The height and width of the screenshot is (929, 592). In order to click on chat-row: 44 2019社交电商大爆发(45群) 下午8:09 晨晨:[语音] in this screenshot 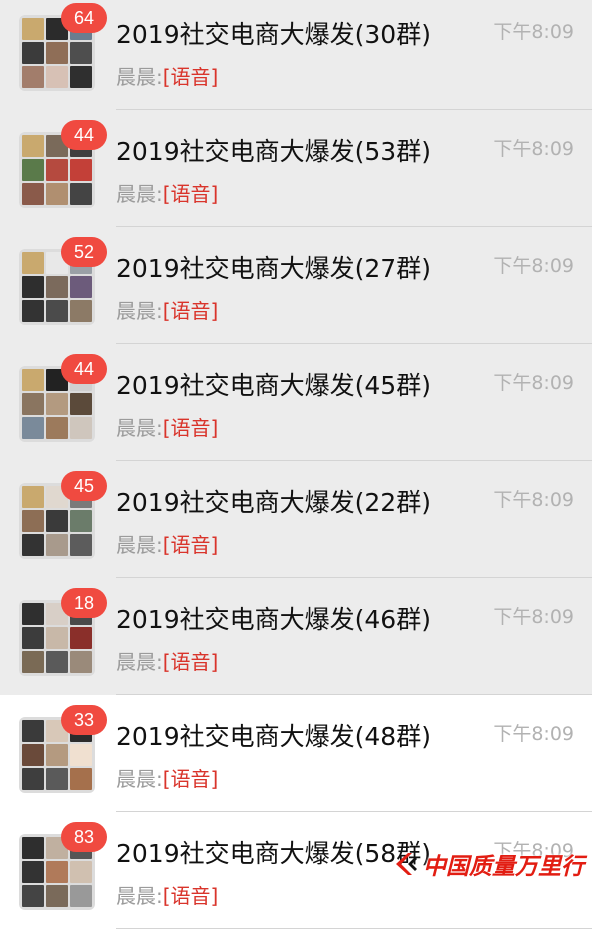, I will do `click(296, 402)`.